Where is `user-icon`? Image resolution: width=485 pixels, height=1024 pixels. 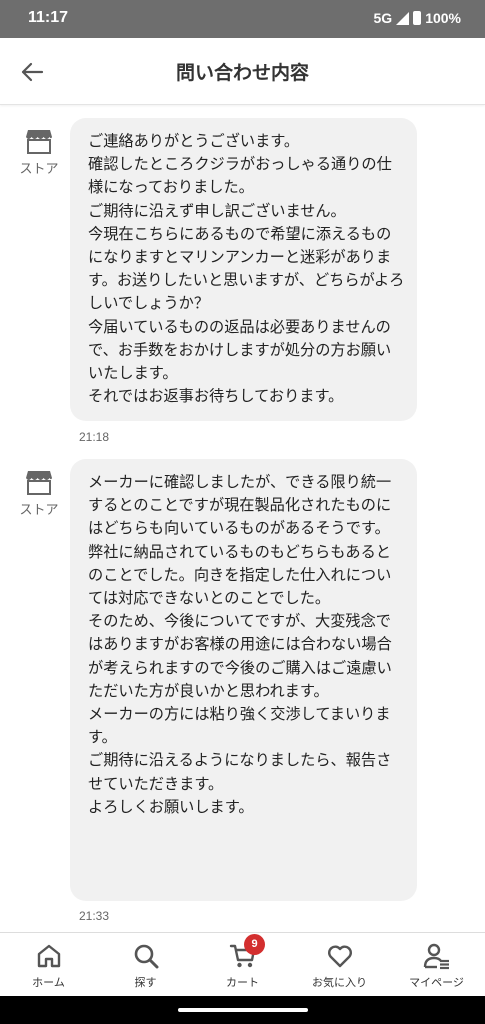
user-icon is located at coordinates (436, 956).